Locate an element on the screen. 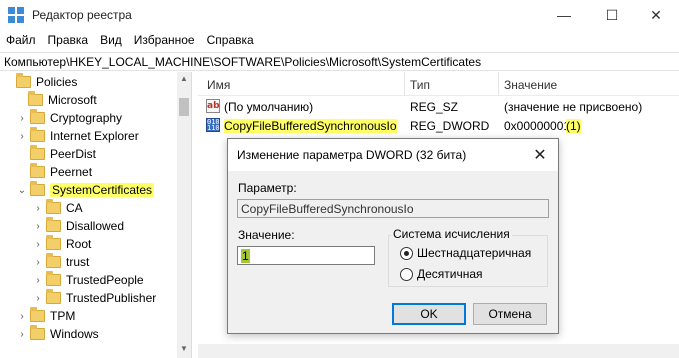 Image resolution: width=679 pixels, height=358 pixels. radio-decimal: Десятичная is located at coordinates (441, 274).